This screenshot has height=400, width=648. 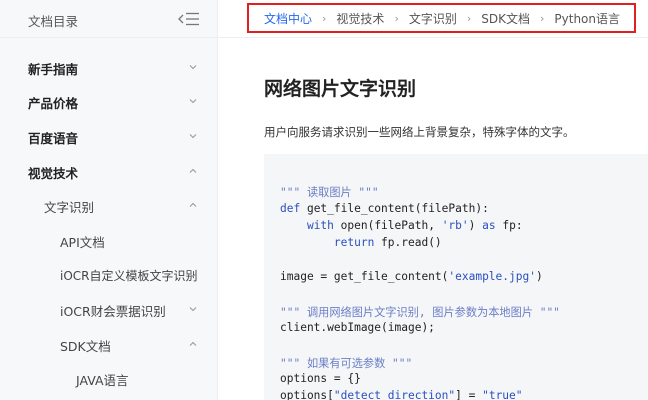 What do you see at coordinates (320, 378) in the screenshot?
I see `code-line: options = {}` at bounding box center [320, 378].